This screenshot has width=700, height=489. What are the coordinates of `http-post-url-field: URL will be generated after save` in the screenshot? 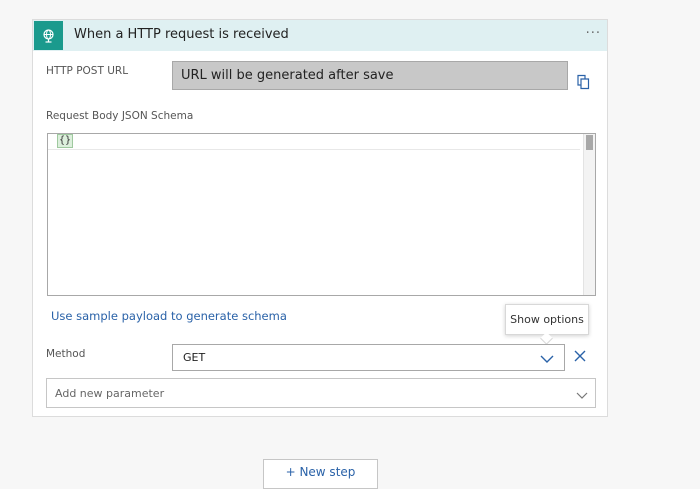 It's located at (370, 75).